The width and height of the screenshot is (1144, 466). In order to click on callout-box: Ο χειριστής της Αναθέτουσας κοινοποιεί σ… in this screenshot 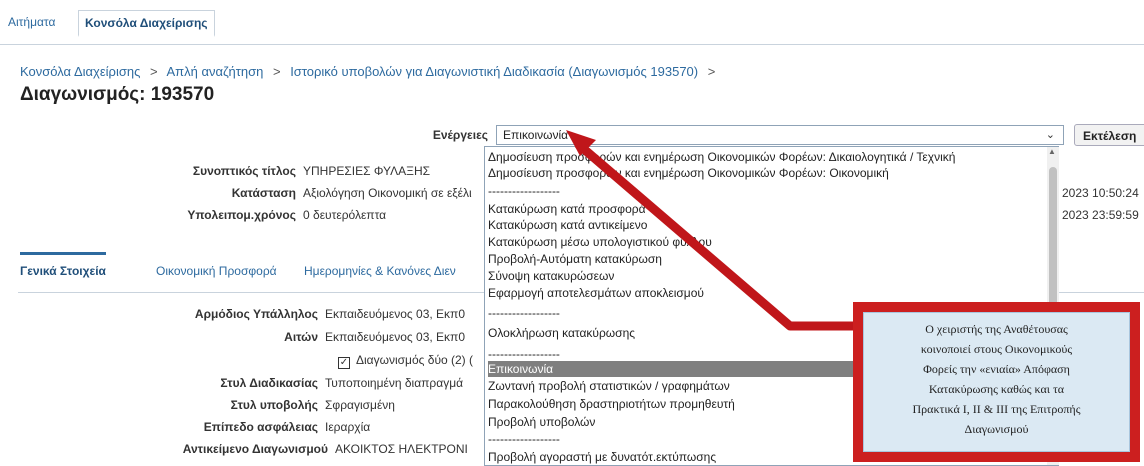, I will do `click(996, 382)`.